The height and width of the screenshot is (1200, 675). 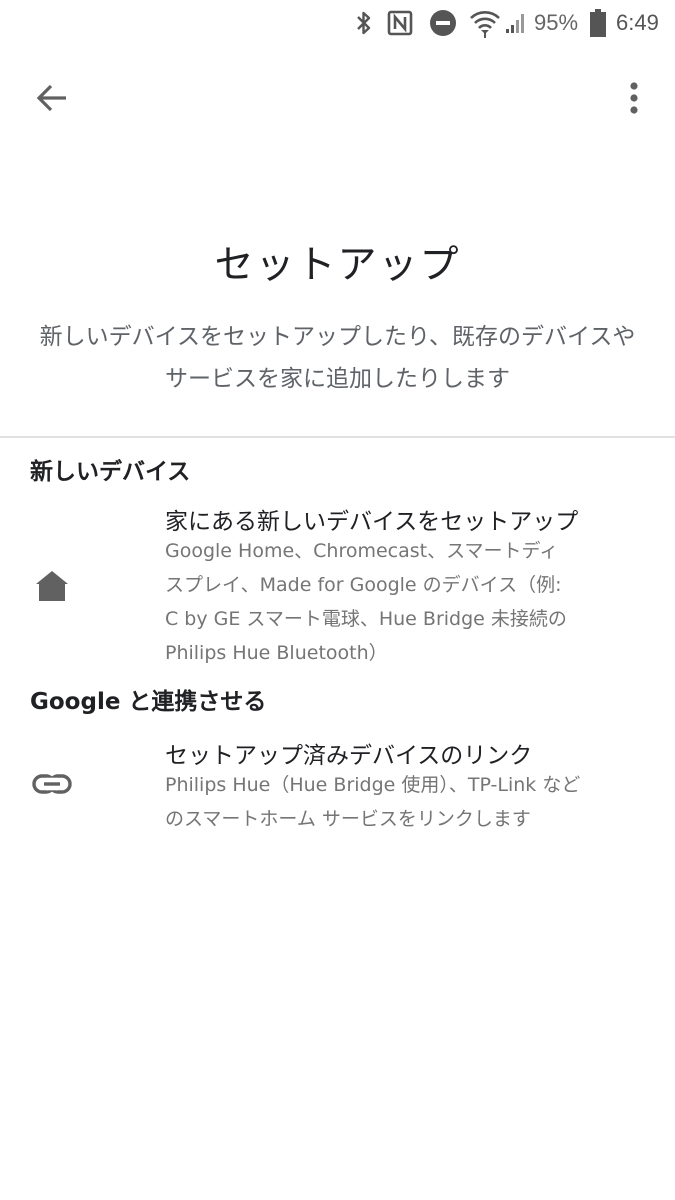 What do you see at coordinates (443, 23) in the screenshot?
I see `do-not-disturb-icon` at bounding box center [443, 23].